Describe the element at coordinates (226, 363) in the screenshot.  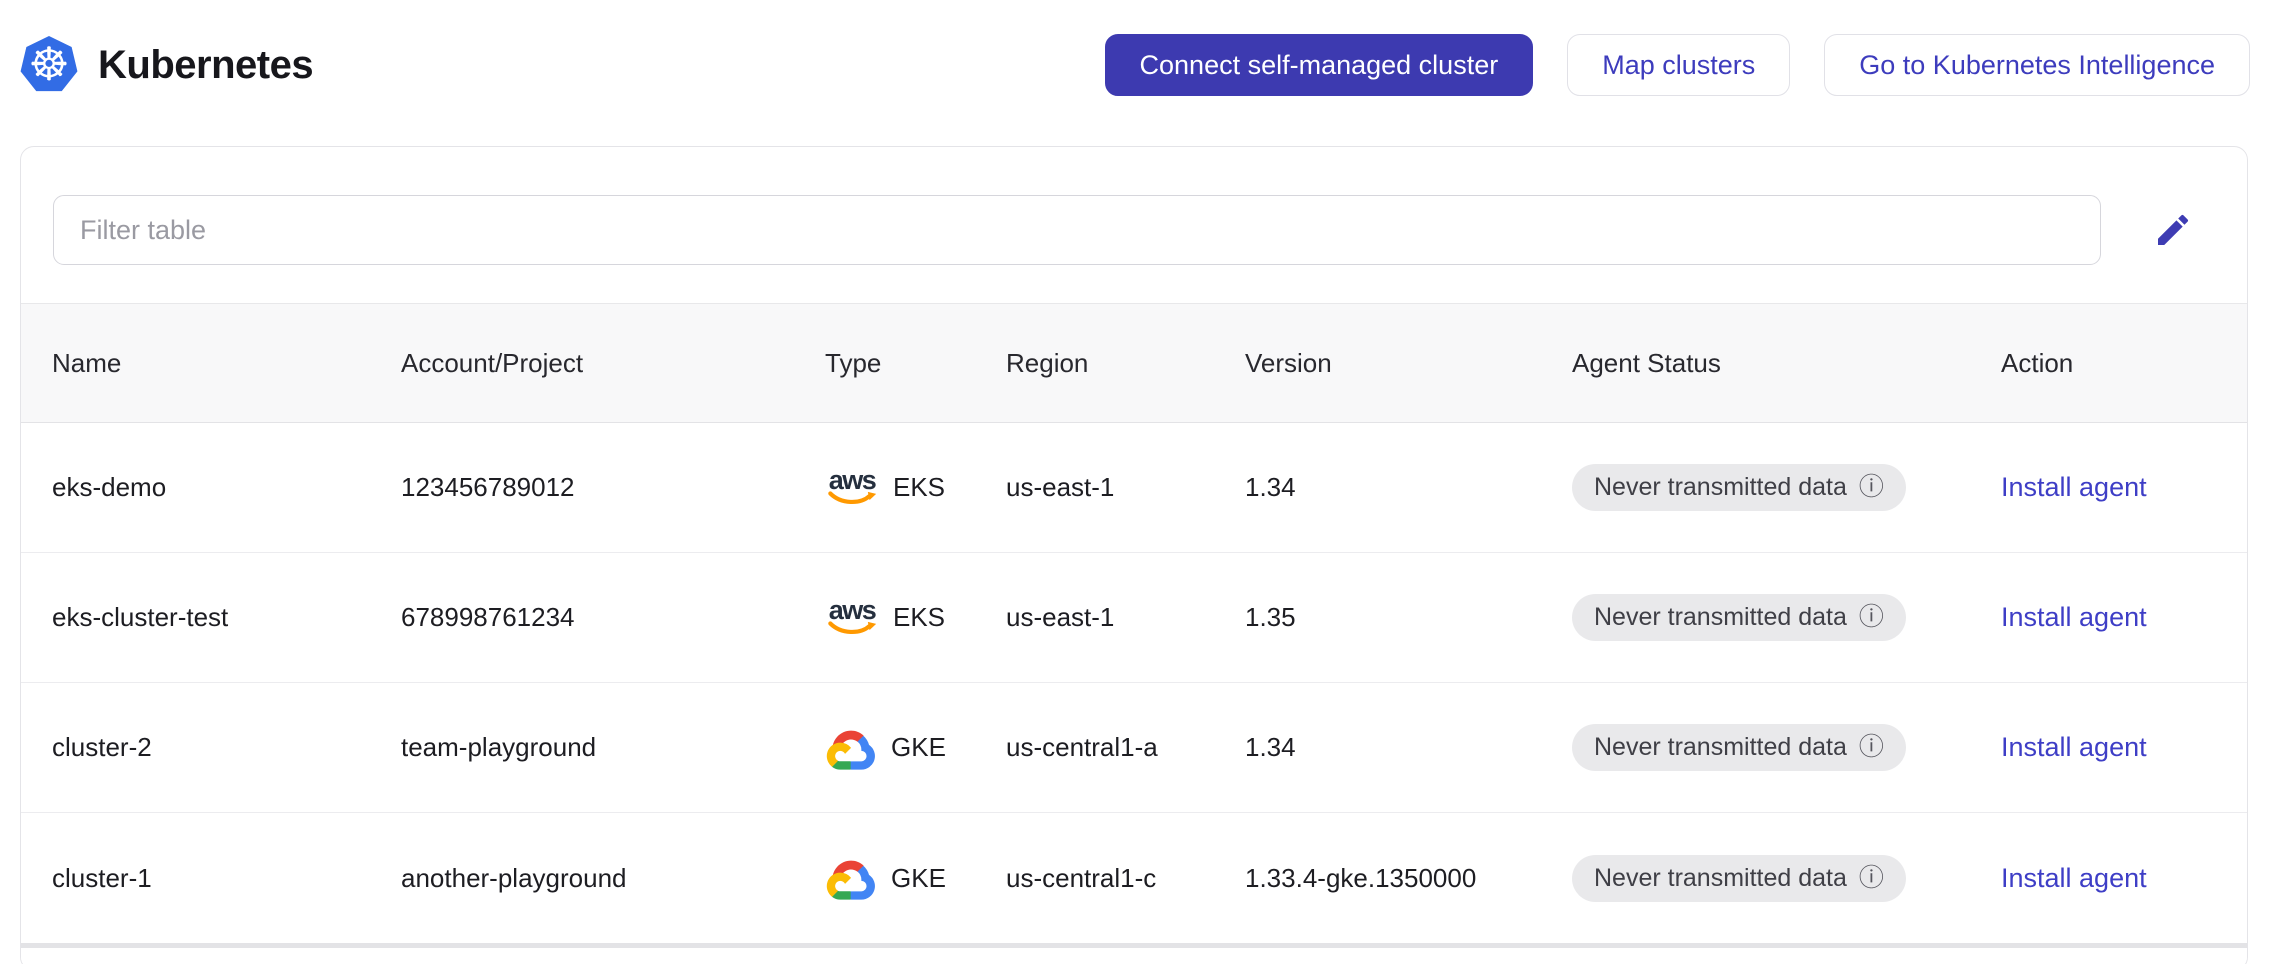
I see `column-header-name: Name` at that location.